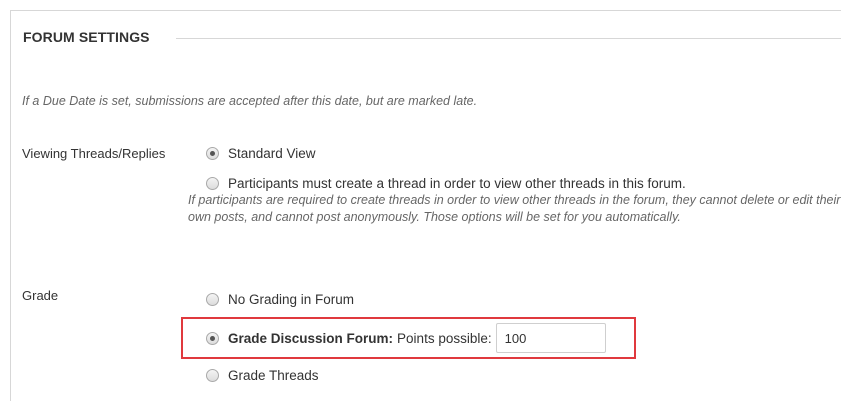  I want to click on radio-grade-discussion-forum: Grade Discussion Forum: Points possible:, so click(406, 338).